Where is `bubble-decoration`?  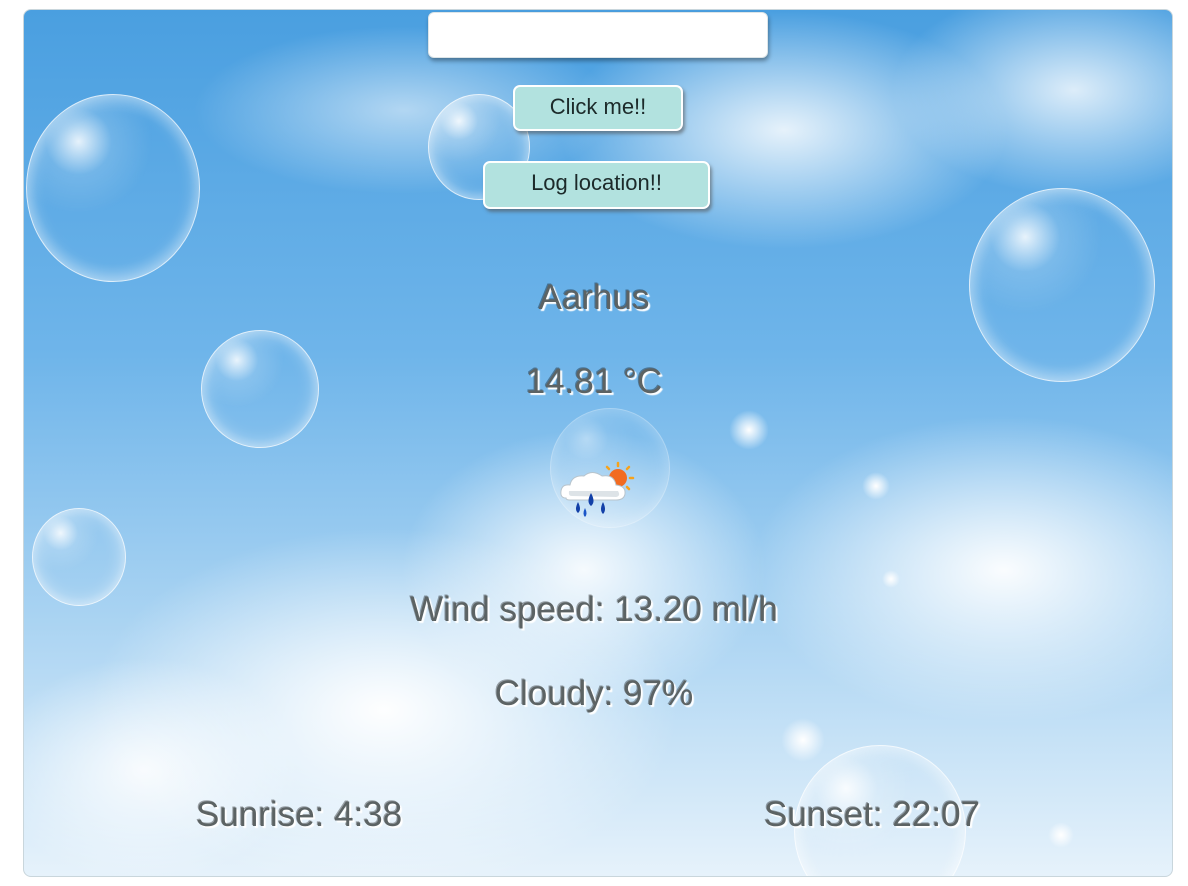
bubble-decoration is located at coordinates (113, 188).